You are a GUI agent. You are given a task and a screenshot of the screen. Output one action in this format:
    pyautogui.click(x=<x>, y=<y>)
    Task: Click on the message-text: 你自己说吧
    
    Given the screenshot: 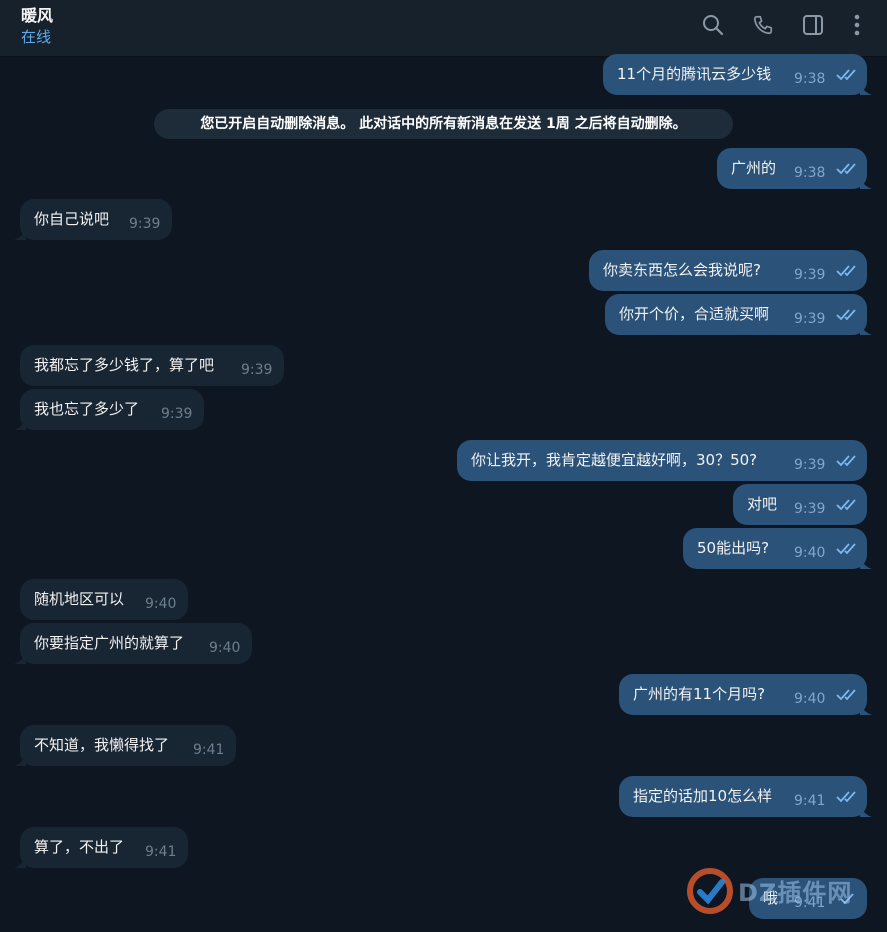 What is the action you would take?
    pyautogui.click(x=72, y=219)
    